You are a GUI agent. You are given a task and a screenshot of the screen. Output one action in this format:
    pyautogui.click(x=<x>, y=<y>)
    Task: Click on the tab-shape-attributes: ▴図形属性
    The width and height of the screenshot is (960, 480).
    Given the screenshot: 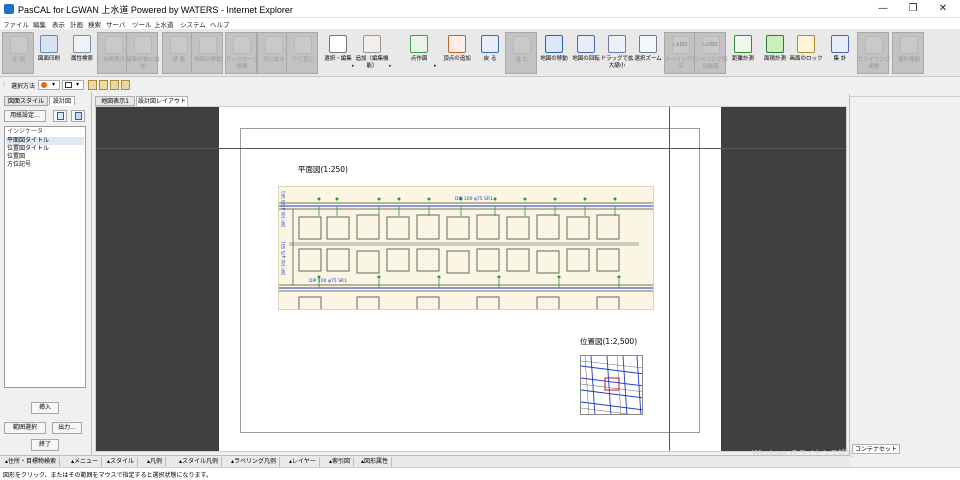 What is the action you would take?
    pyautogui.click(x=375, y=462)
    